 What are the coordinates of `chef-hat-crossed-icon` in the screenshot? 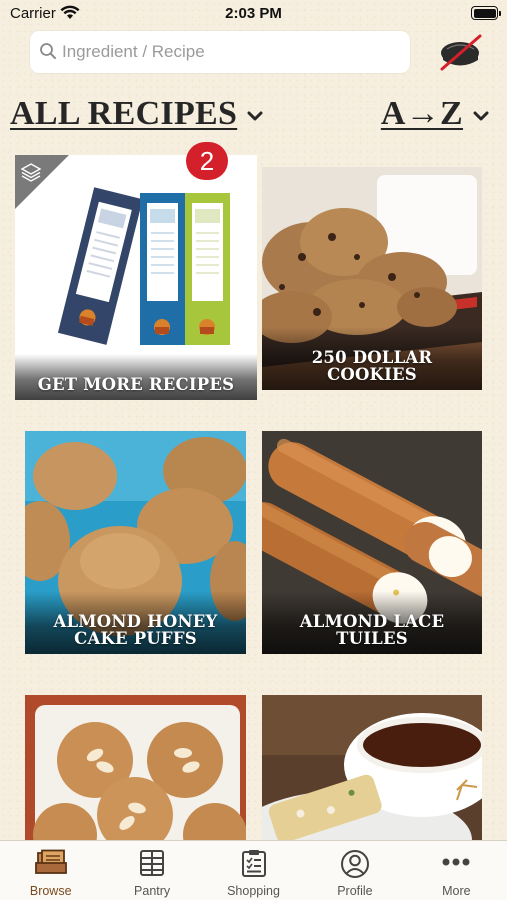 It's located at (461, 53).